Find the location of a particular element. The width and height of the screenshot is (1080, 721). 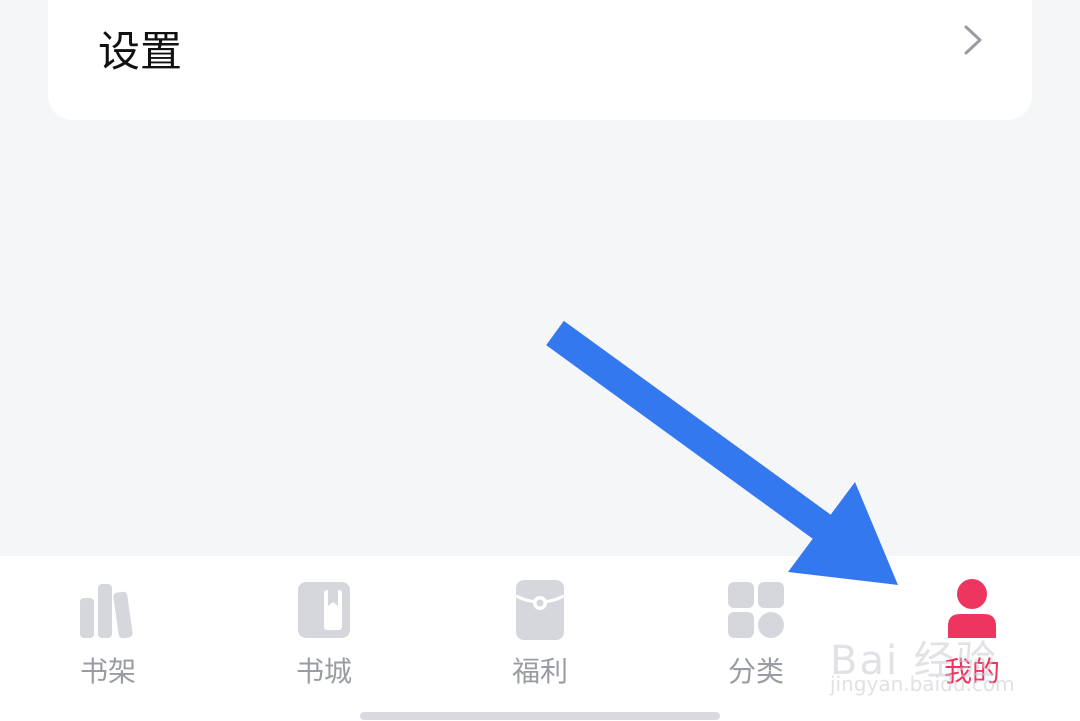

tab-bookstore: 书城 is located at coordinates (324, 631).